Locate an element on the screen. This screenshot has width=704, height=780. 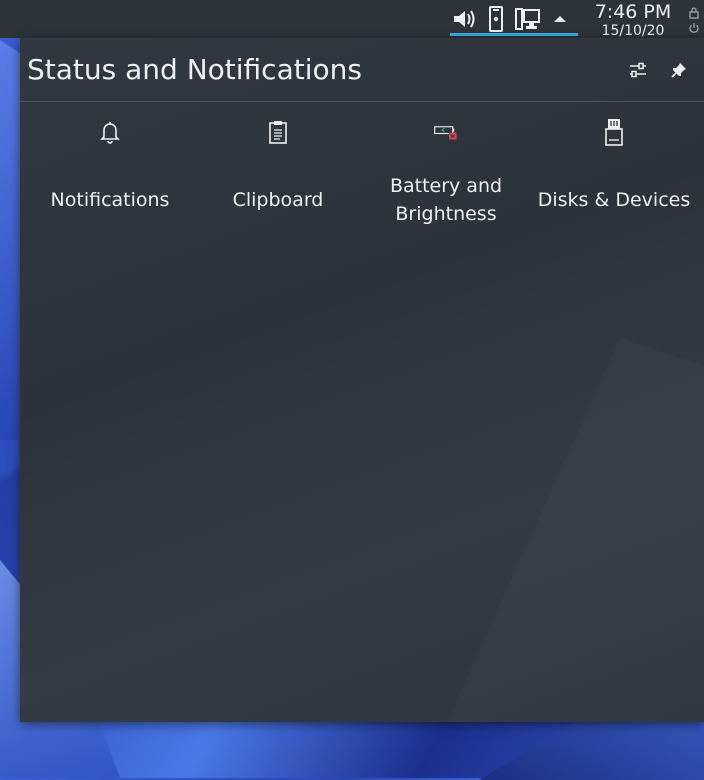
top-panel: 7:46 PM 15/10/20 is located at coordinates (352, 20).